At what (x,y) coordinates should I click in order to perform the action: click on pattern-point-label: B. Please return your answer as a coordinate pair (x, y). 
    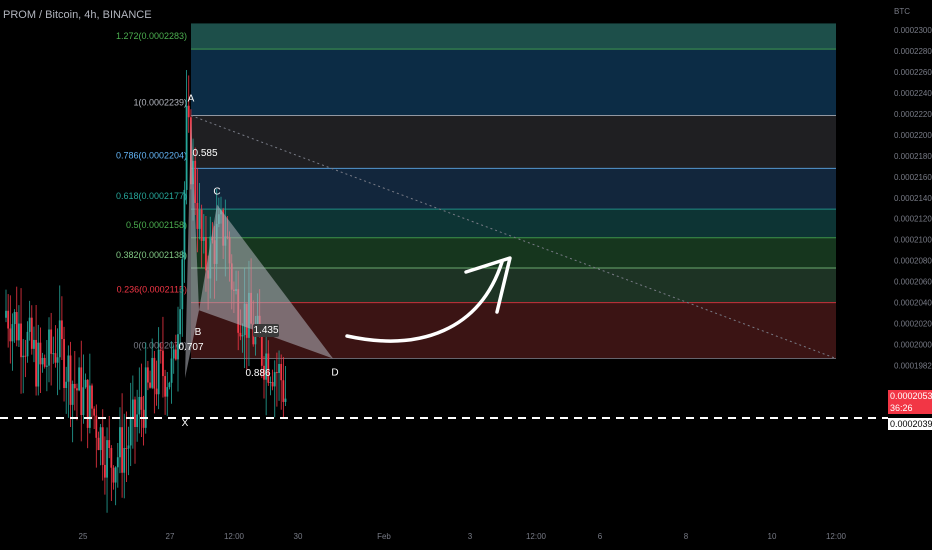
    Looking at the image, I should click on (198, 332).